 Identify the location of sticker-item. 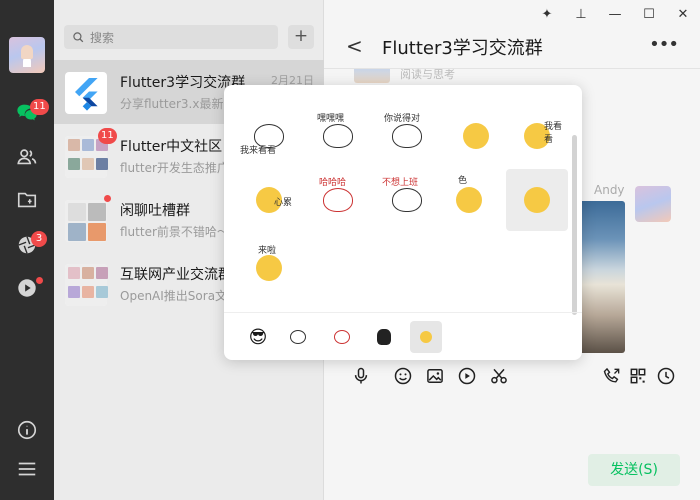
(476, 136).